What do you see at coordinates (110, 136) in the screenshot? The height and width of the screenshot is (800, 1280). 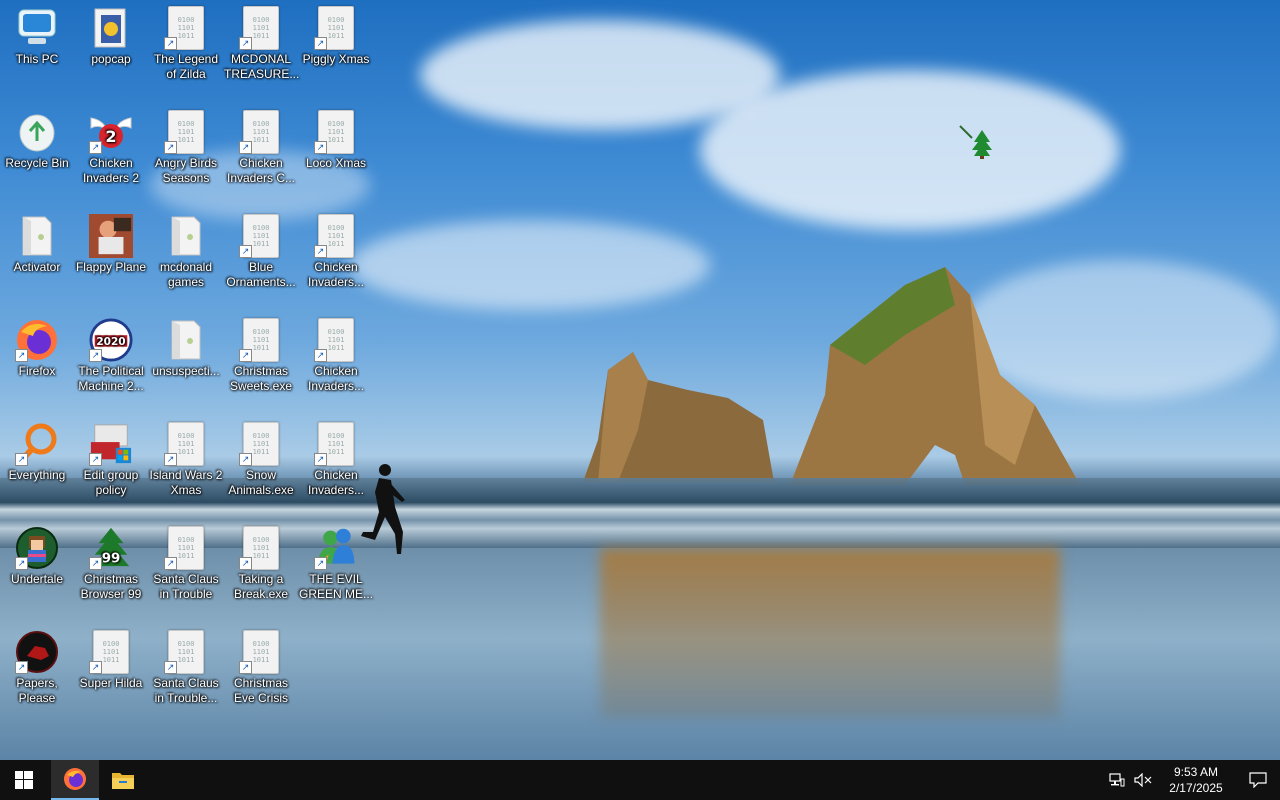 I see `svg-text: 2` at bounding box center [110, 136].